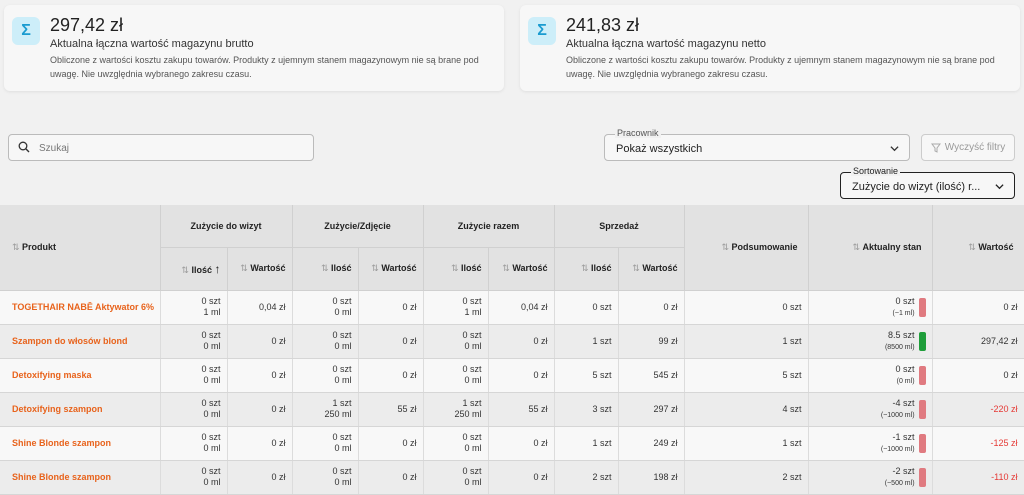  Describe the element at coordinates (391, 269) in the screenshot. I see `col-zdjecie-wartosc: ⇅ Wartość` at that location.